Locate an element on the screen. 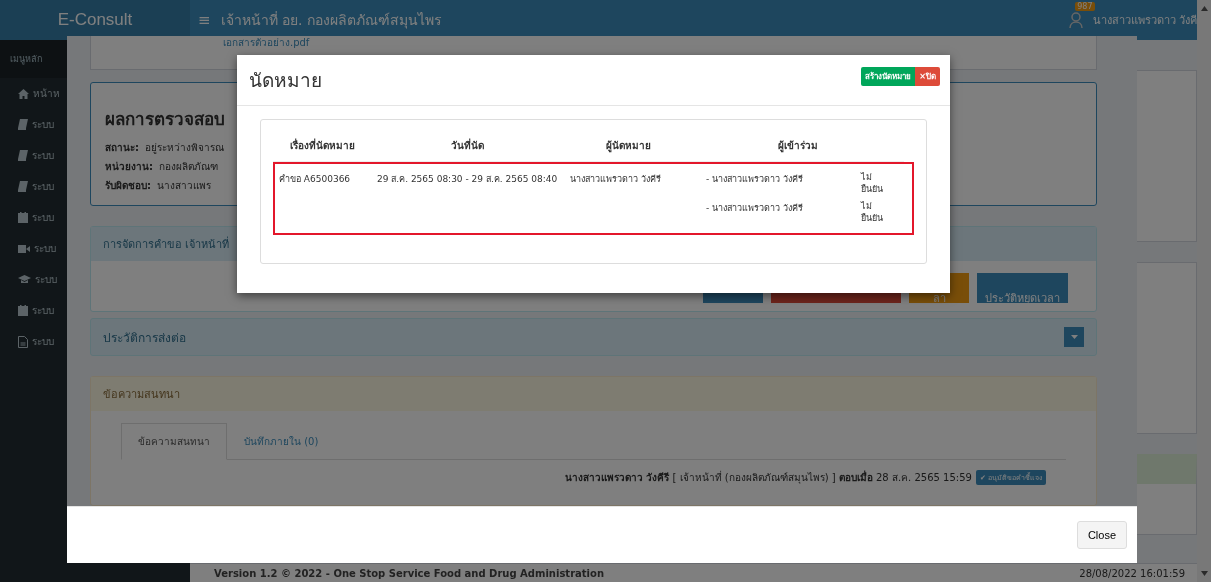 Image resolution: width=1211 pixels, height=582 pixels. sidebar-item: หน้าห is located at coordinates (46, 93).